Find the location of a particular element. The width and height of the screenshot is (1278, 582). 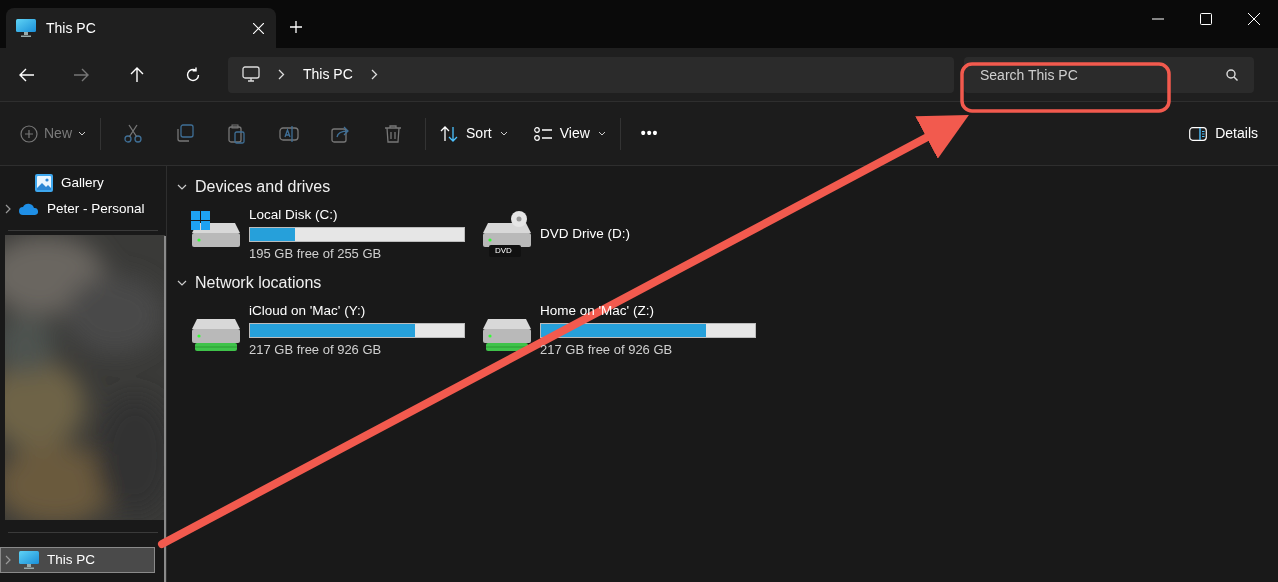

drive-name: Local Disk (C:) is located at coordinates (293, 214).